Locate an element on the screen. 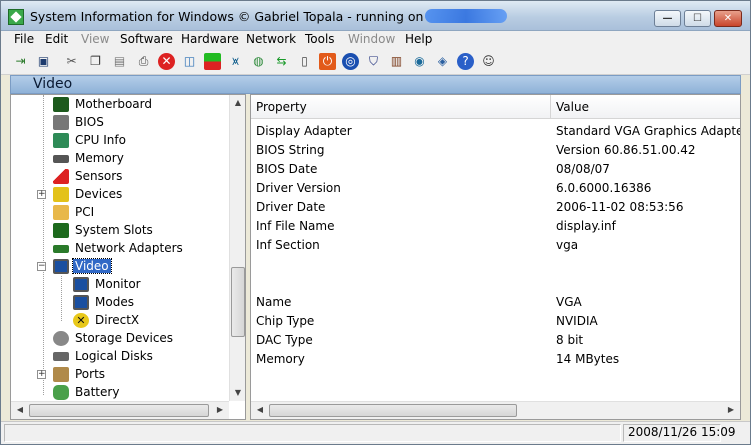 The height and width of the screenshot is (445, 751). scroll-down-arrow-icon: ▼ is located at coordinates (237, 393).